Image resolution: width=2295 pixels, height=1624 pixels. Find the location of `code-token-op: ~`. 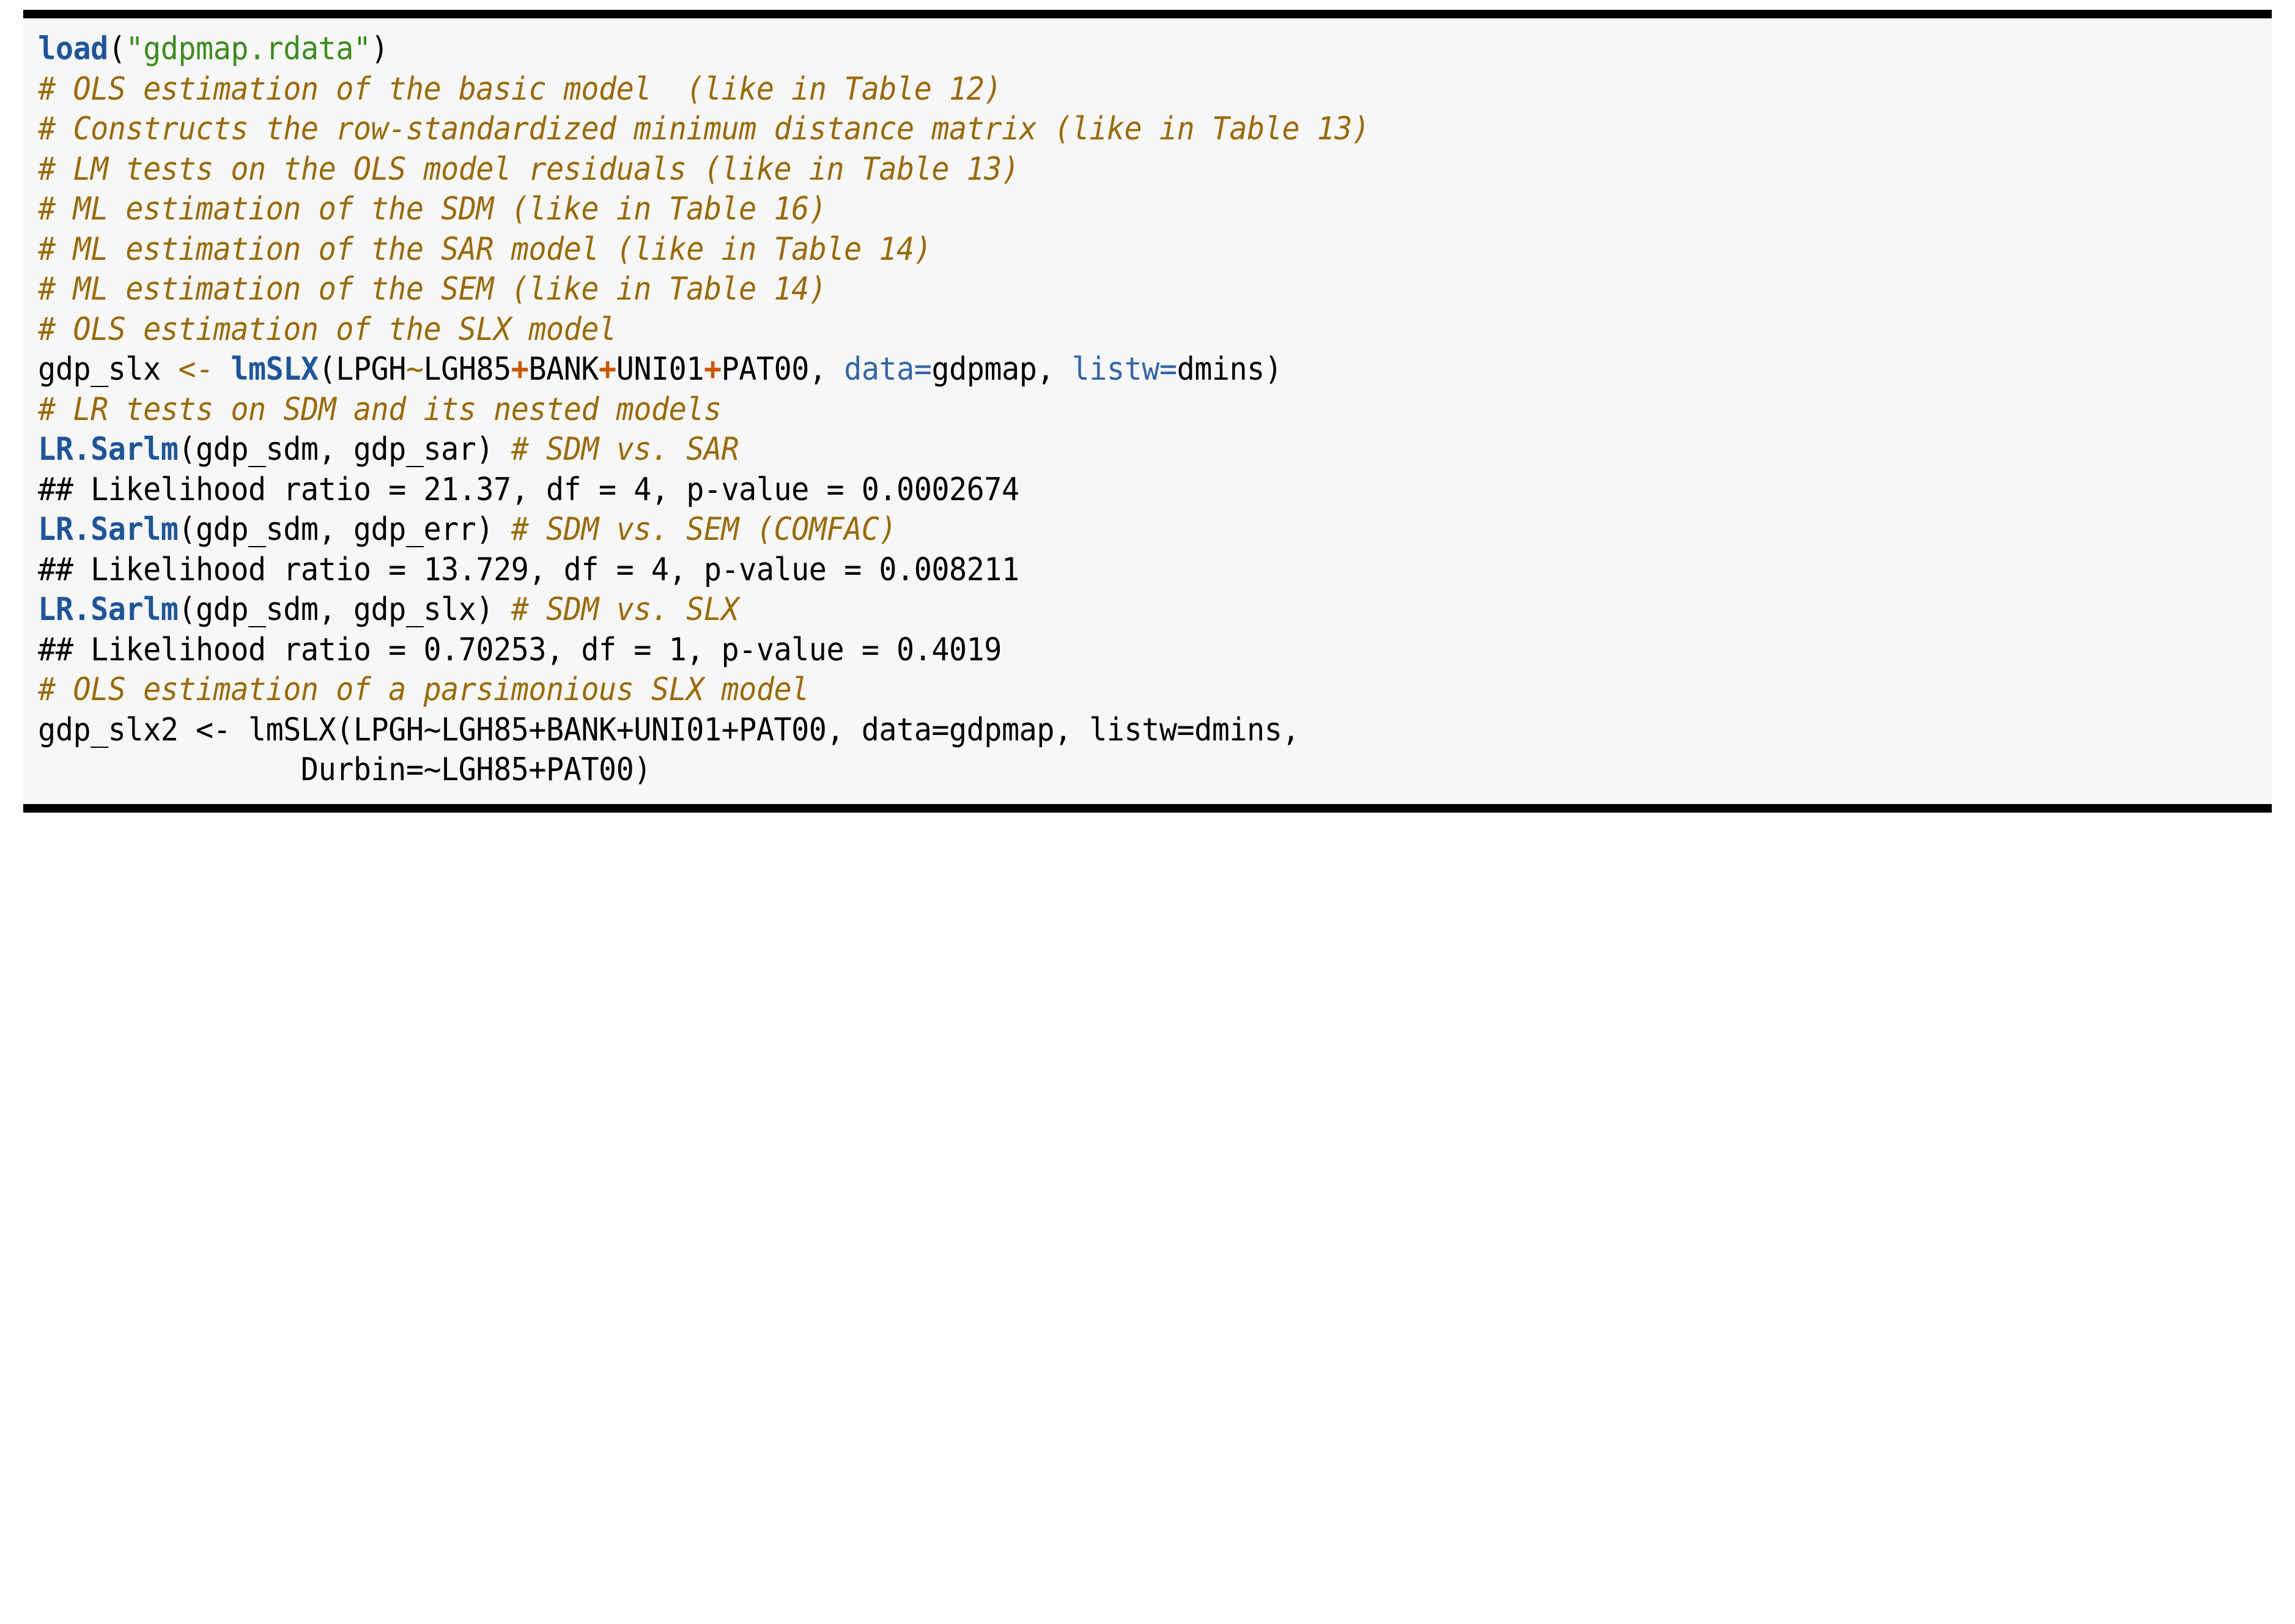

code-token-op: ~ is located at coordinates (414, 370).